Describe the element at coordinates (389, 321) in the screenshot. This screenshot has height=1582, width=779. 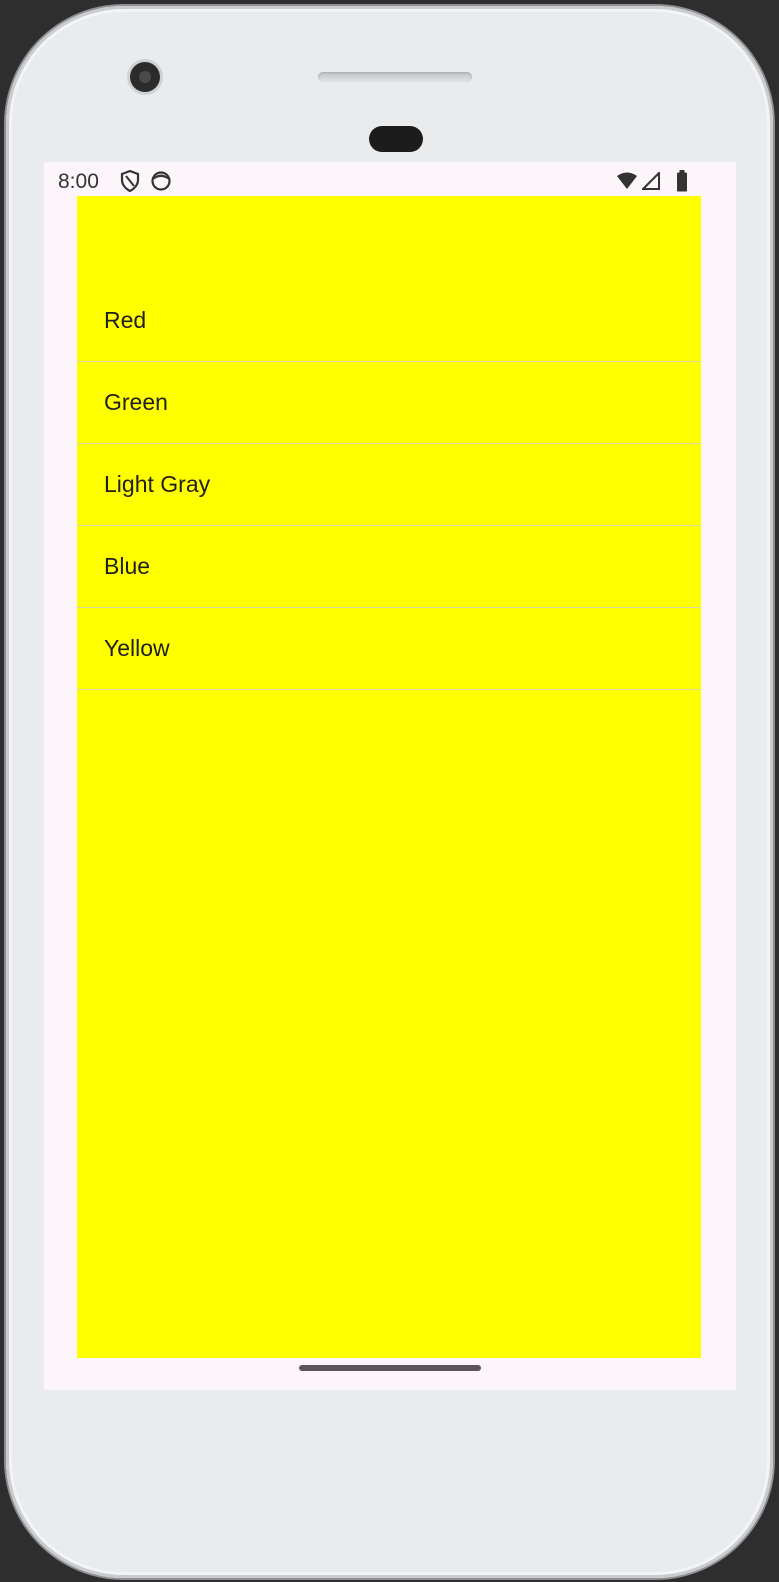
I see `list-item-red: Red` at that location.